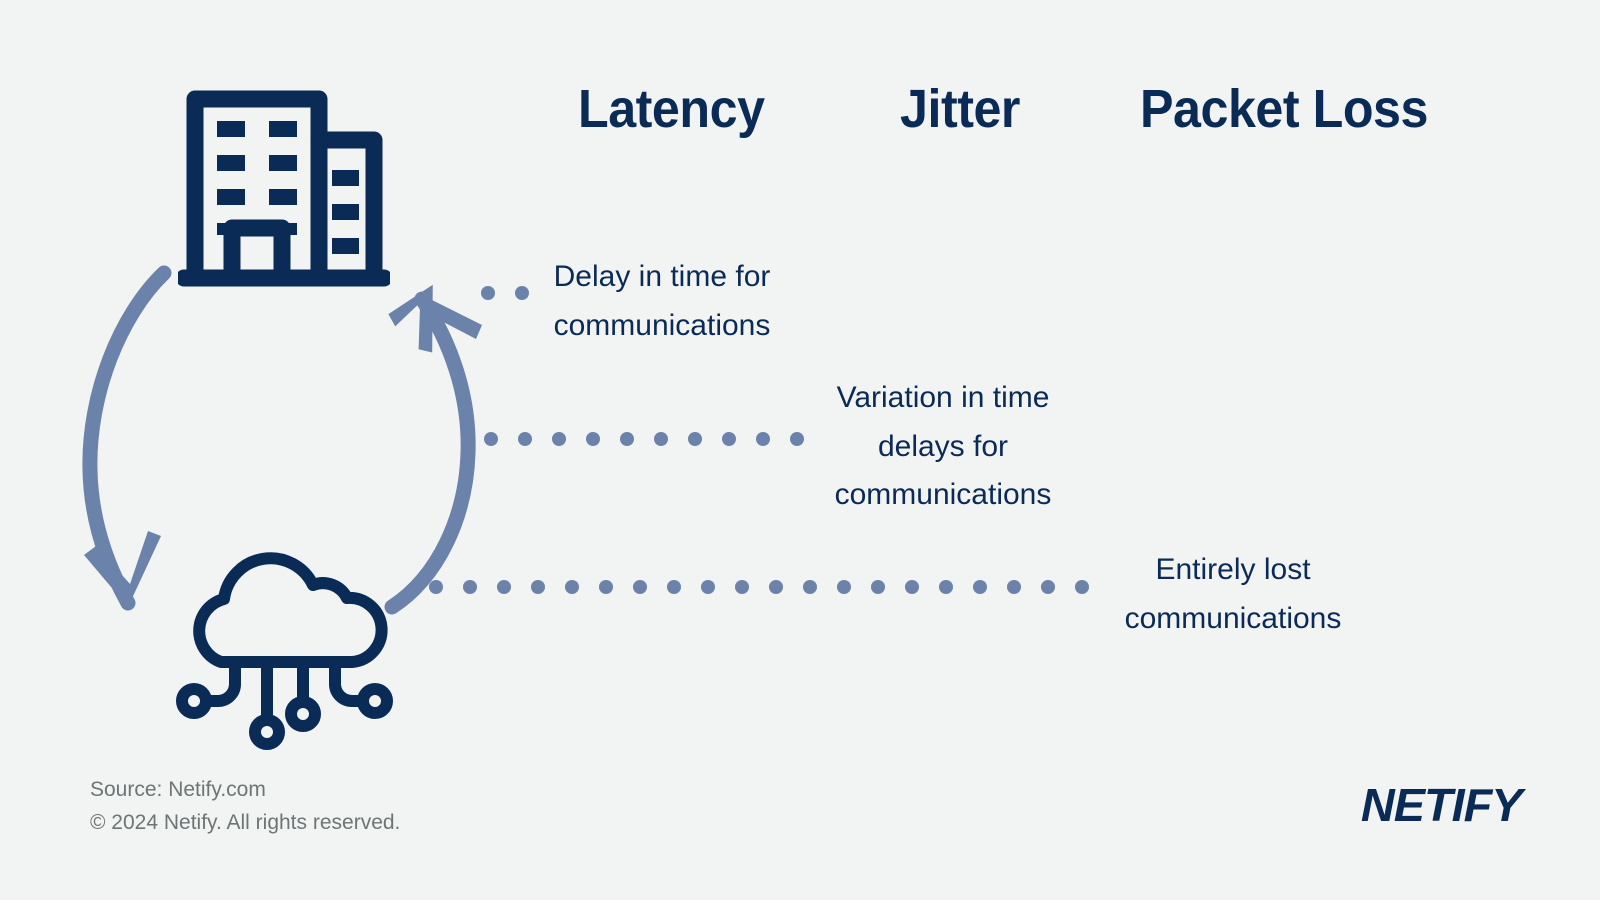  I want to click on heading-jitter: Jitter, so click(960, 109).